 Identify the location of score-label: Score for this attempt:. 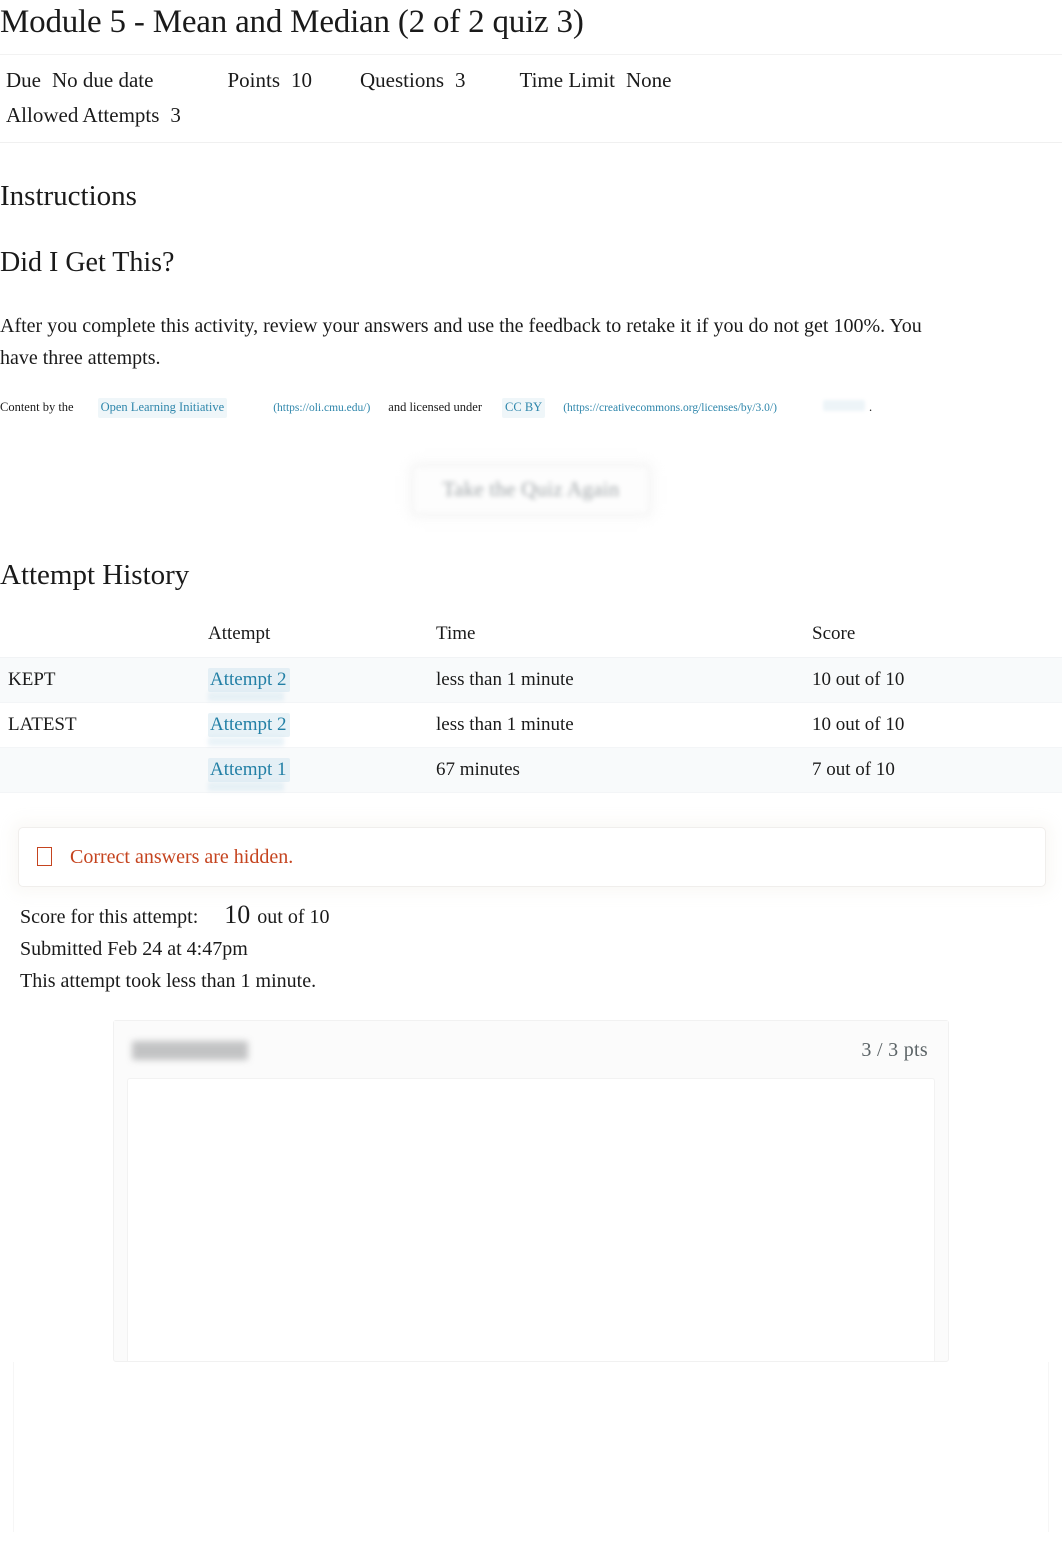
(109, 916).